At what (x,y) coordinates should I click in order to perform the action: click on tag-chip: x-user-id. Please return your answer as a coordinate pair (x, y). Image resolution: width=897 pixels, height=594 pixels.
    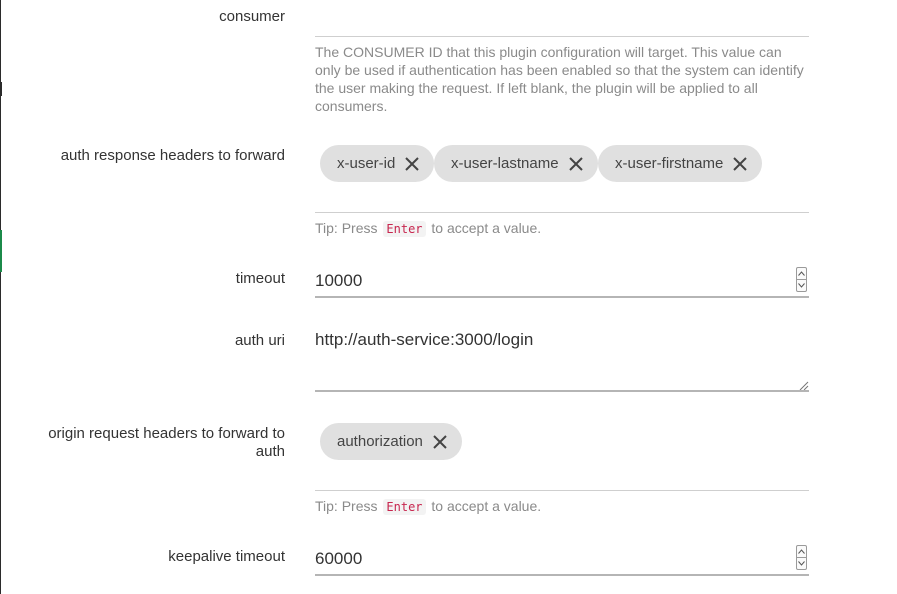
    Looking at the image, I should click on (377, 163).